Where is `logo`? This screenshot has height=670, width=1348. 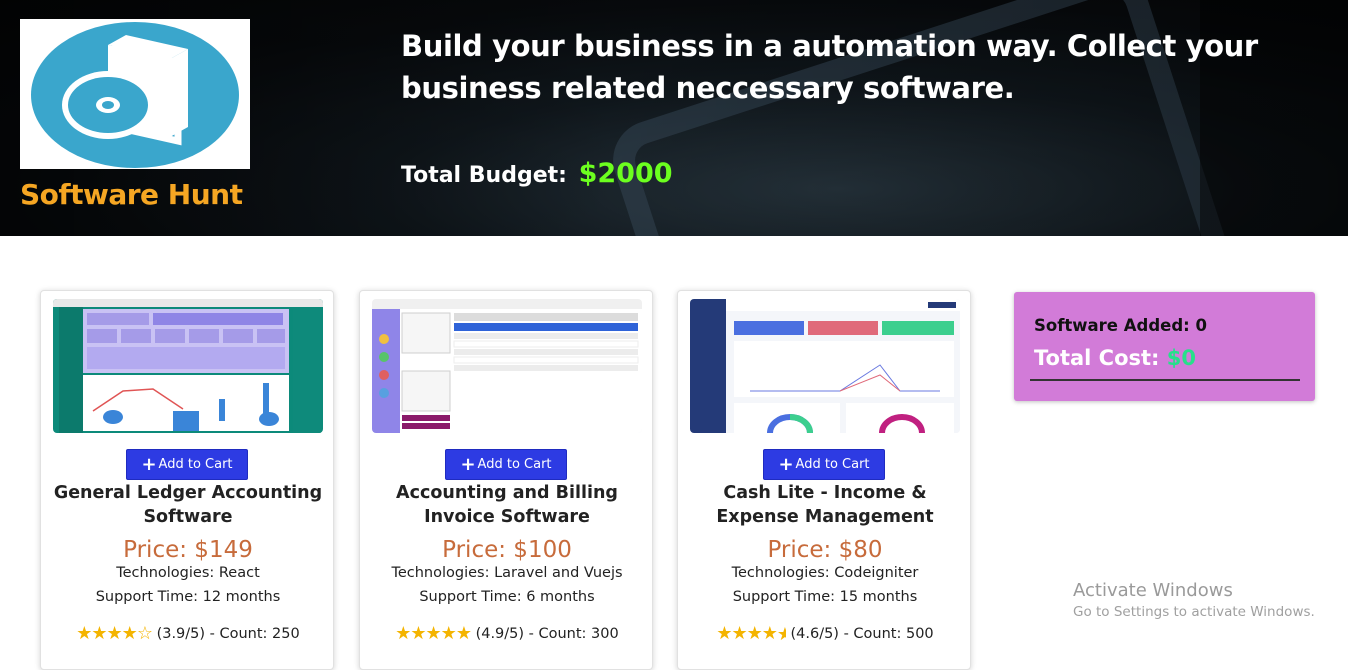 logo is located at coordinates (135, 94).